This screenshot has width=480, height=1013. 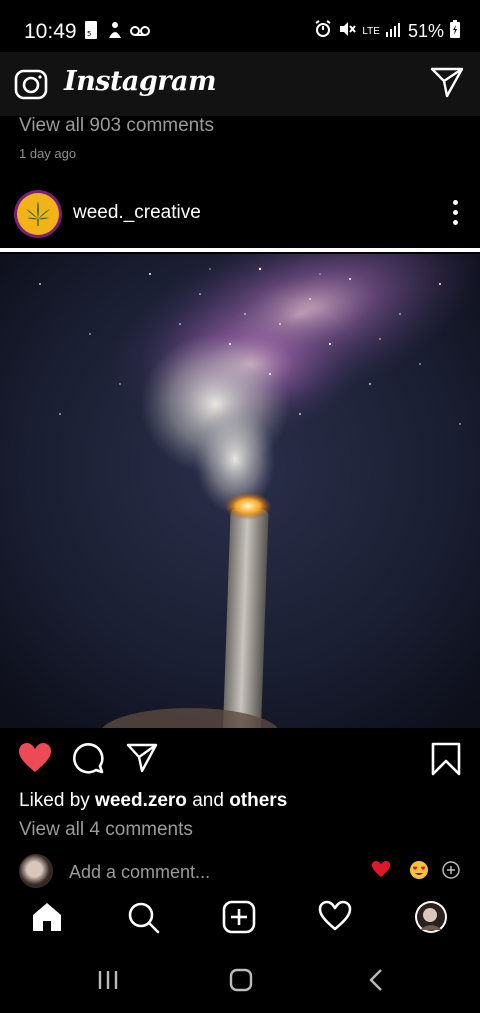 I want to click on post-avatar, so click(x=38, y=214).